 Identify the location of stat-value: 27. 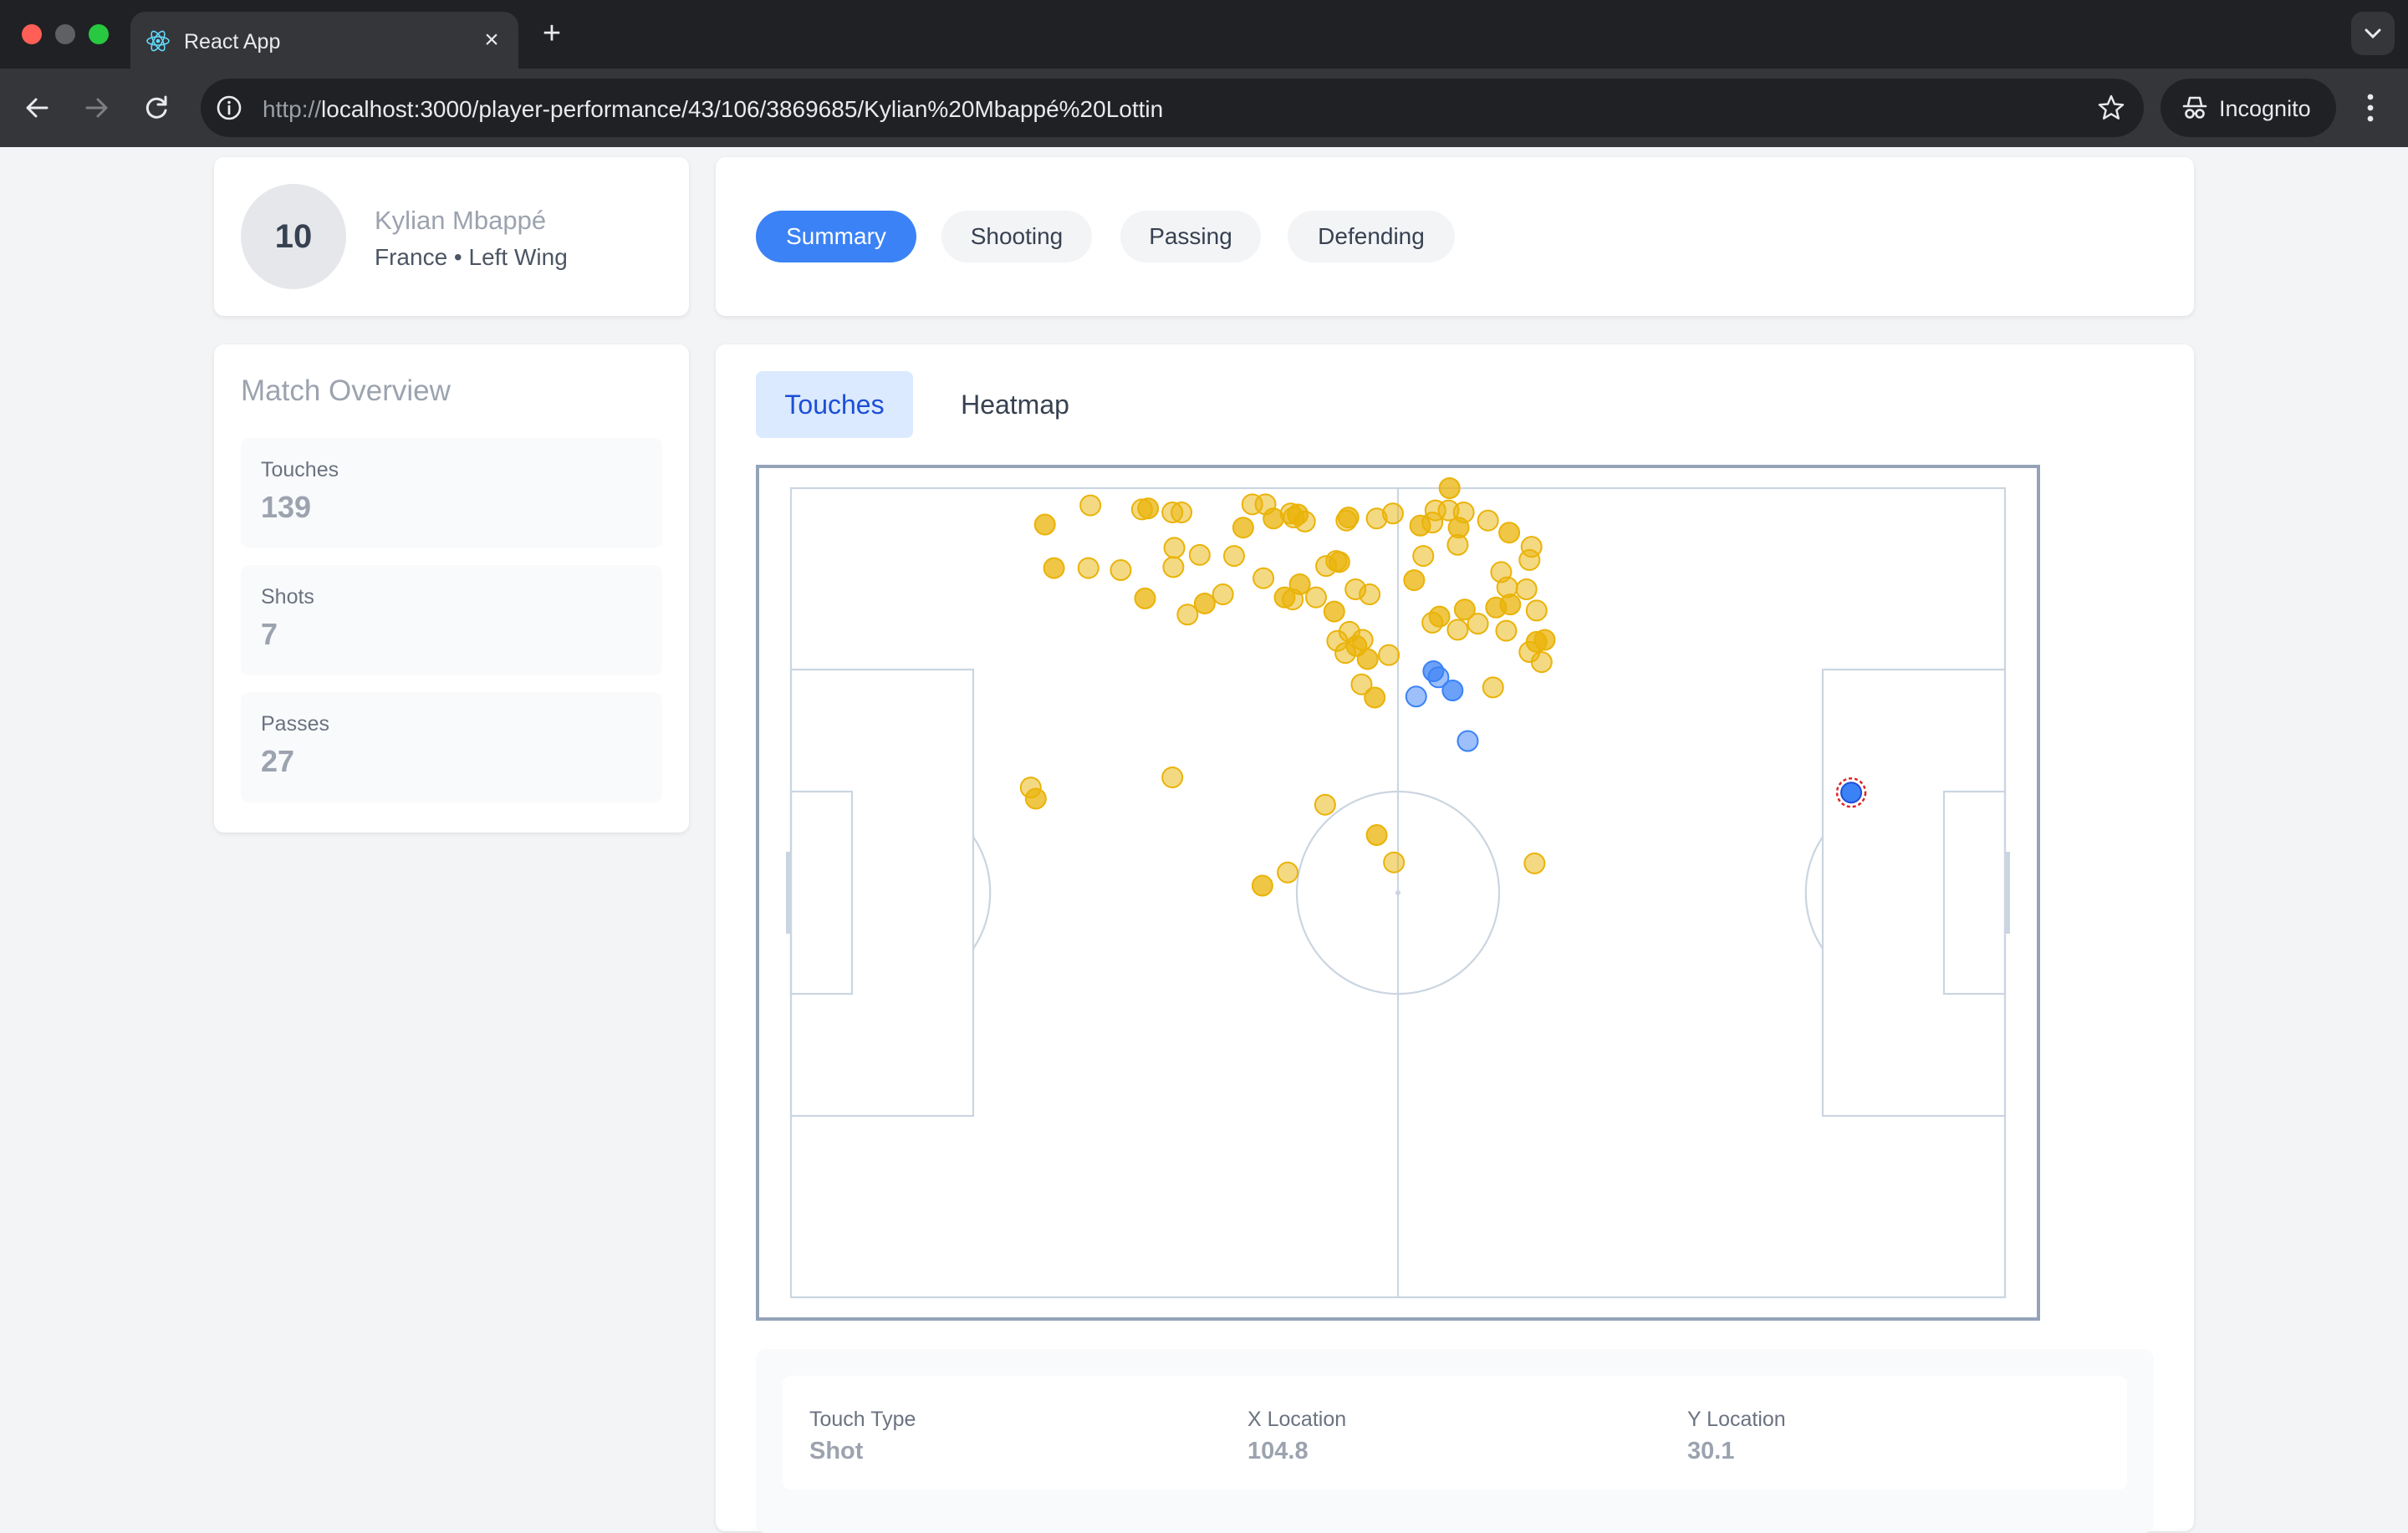
(278, 761).